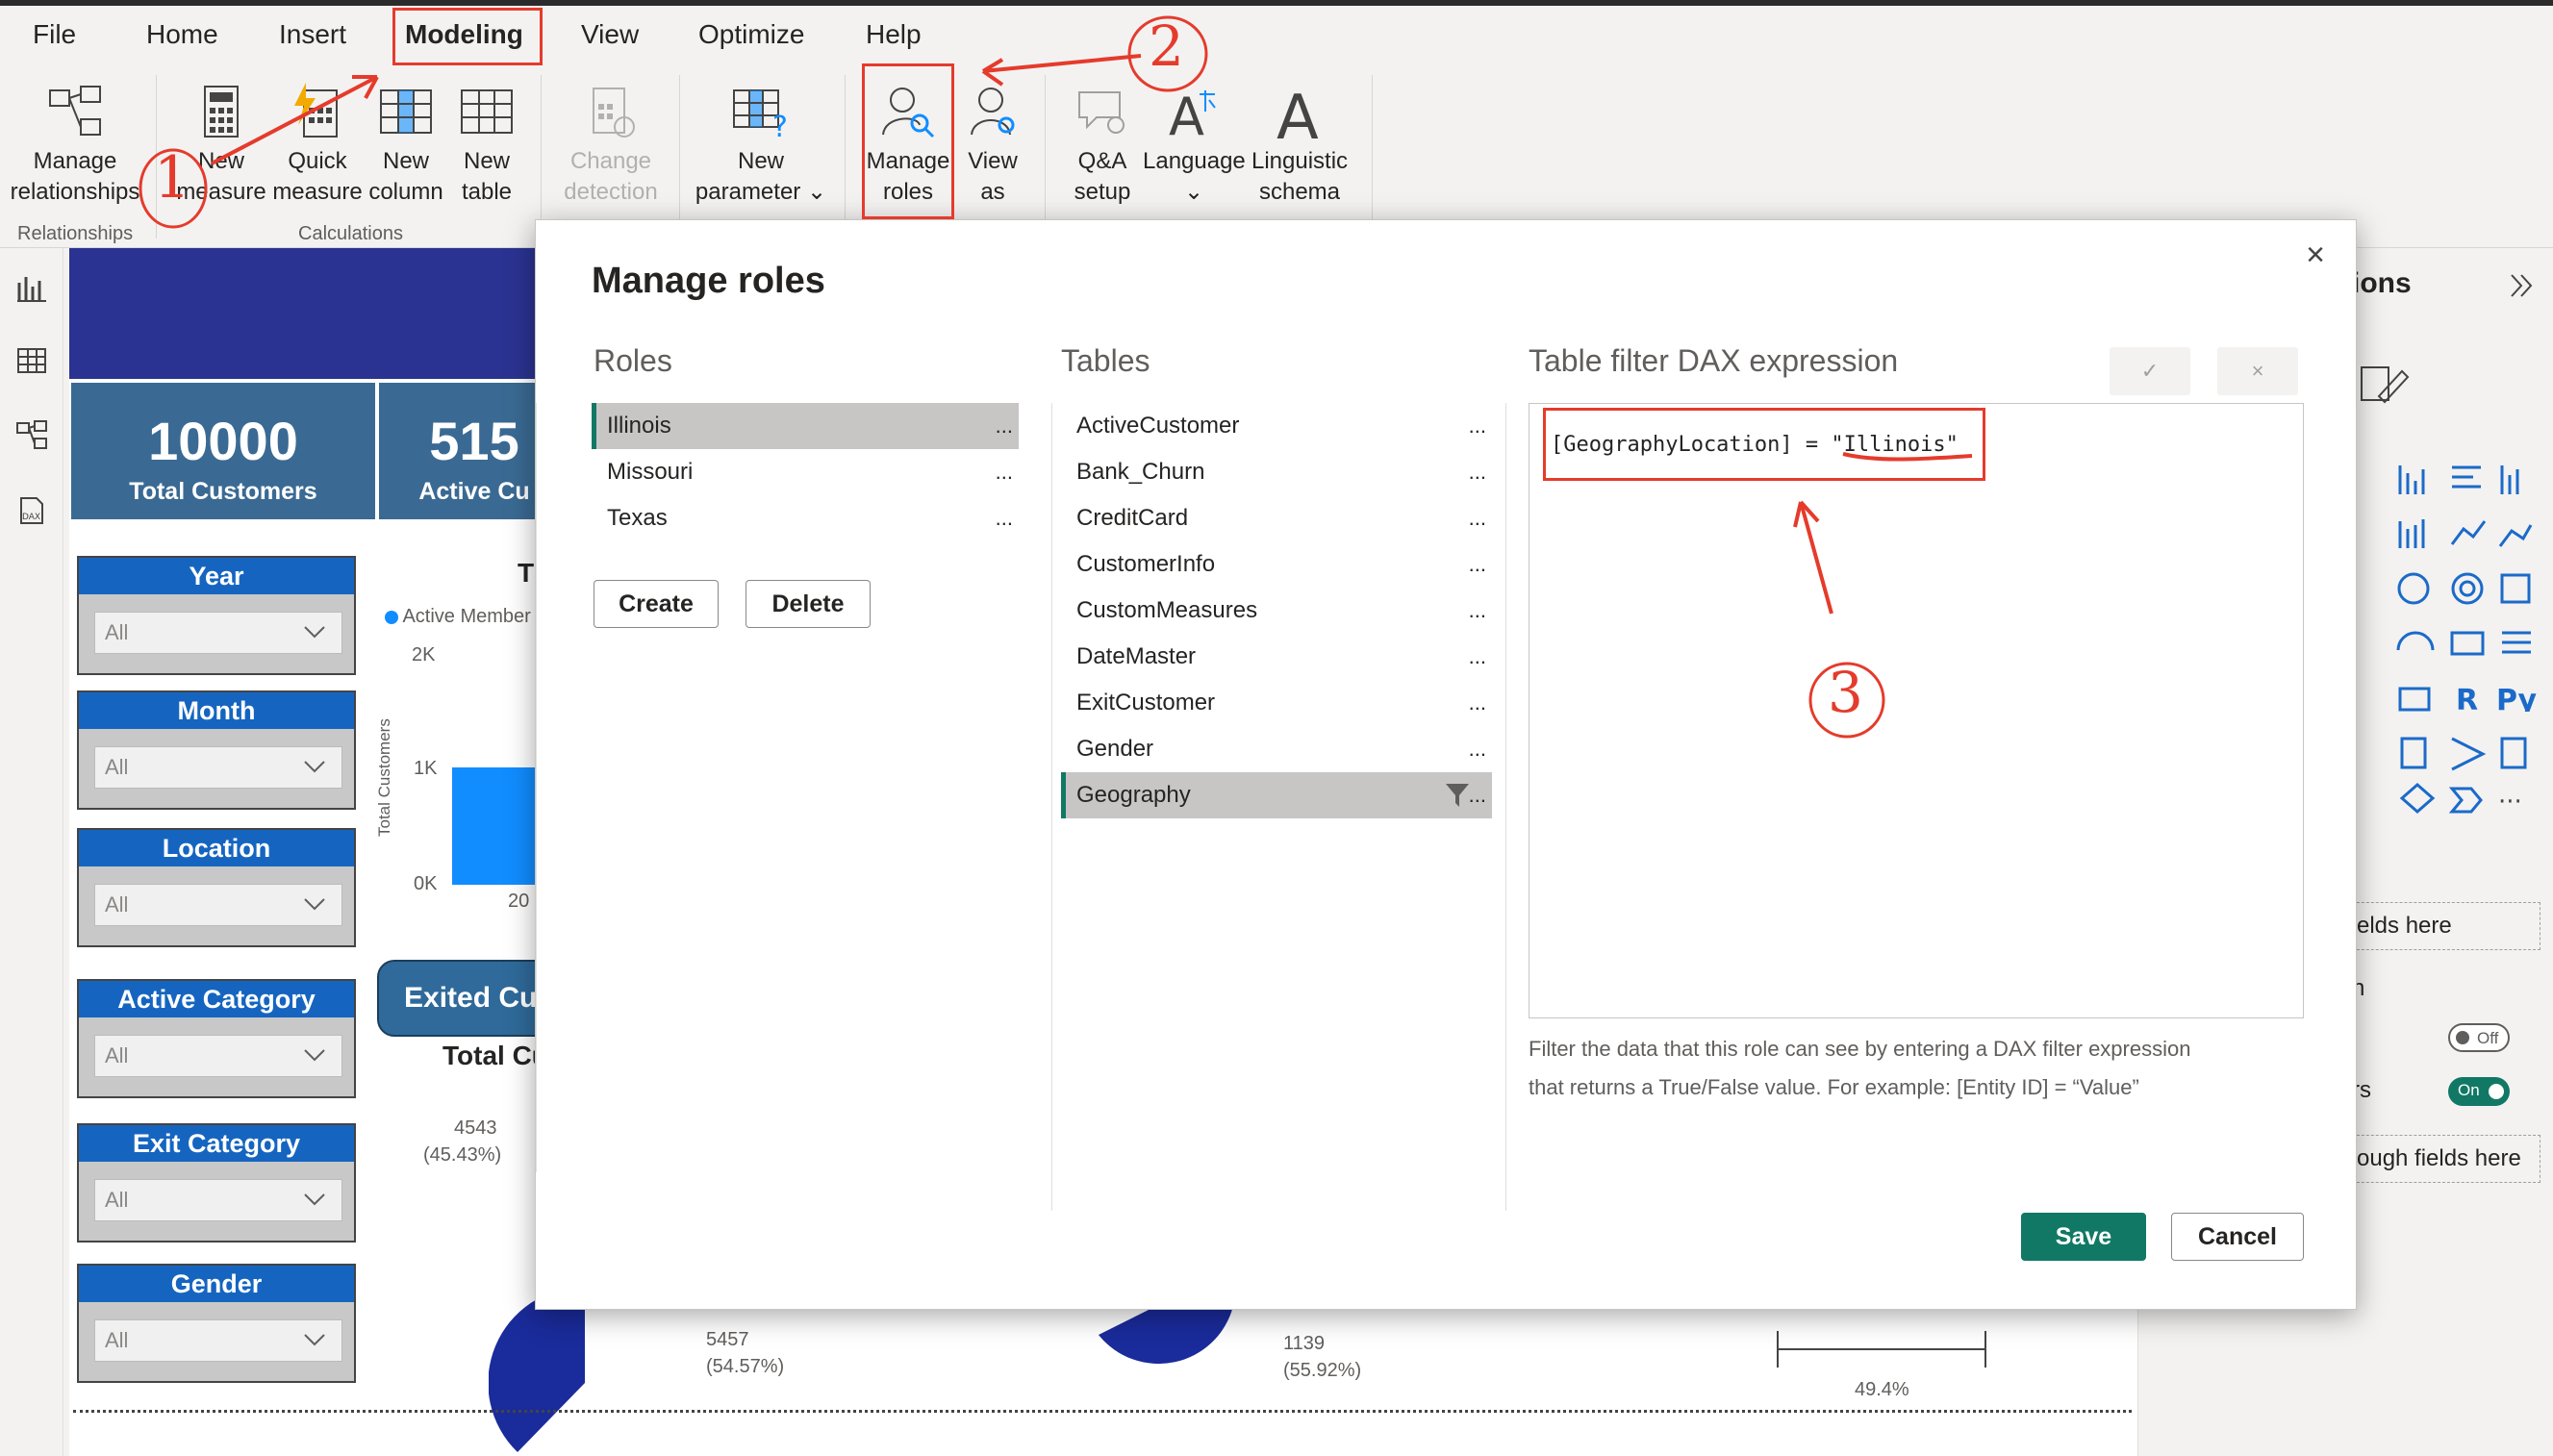 The width and height of the screenshot is (2553, 1456). What do you see at coordinates (172, 178) in the screenshot?
I see `annotation-step-1: 1` at bounding box center [172, 178].